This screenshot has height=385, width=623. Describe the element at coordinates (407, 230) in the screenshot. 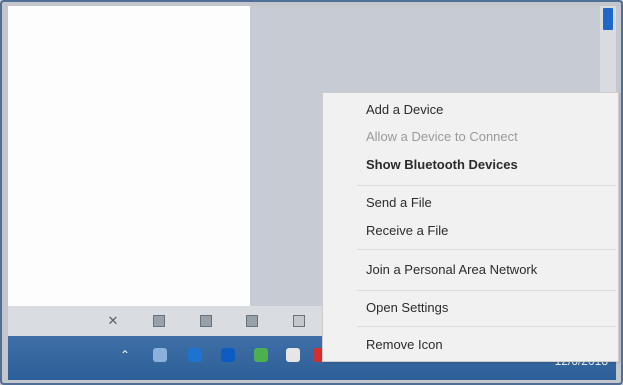

I see `menu-item-receive-file: Receive a File` at that location.